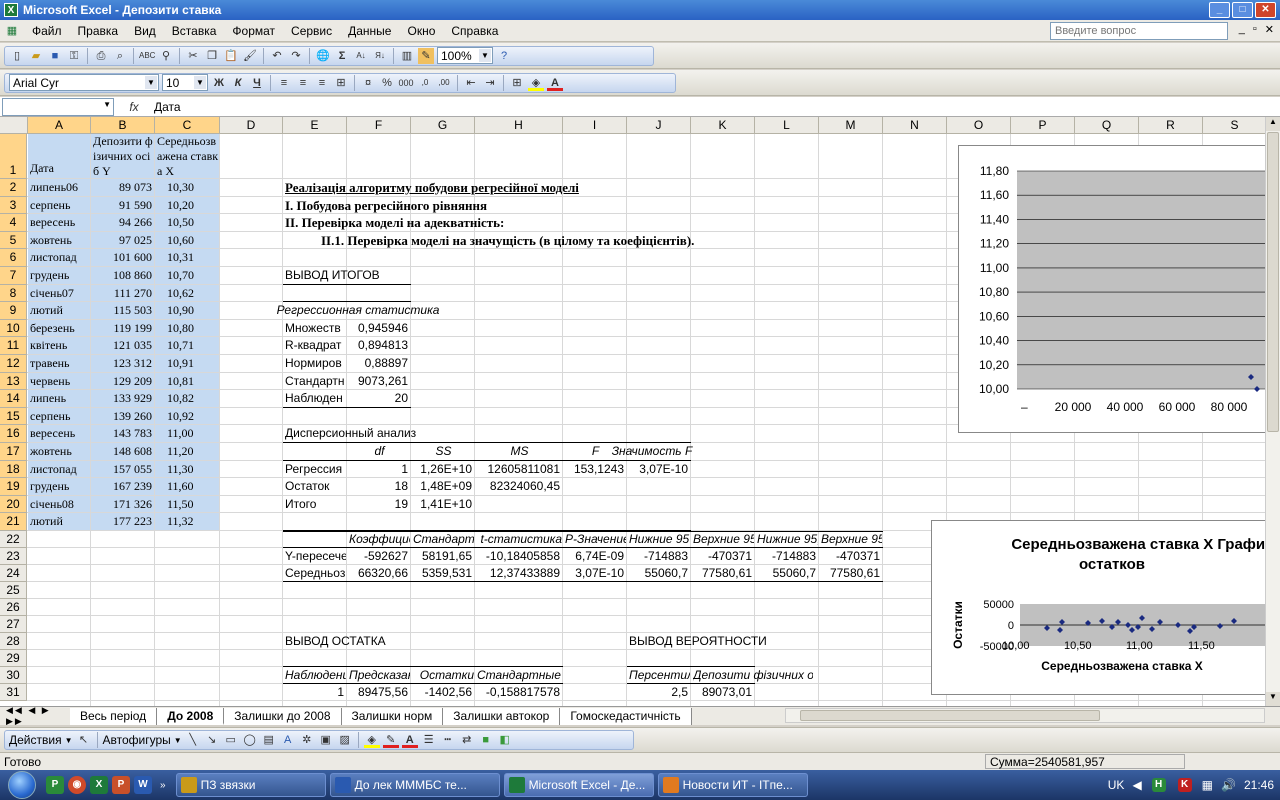 Image resolution: width=1280 pixels, height=800 pixels. I want to click on fill-color-icon: ◈, so click(536, 83).